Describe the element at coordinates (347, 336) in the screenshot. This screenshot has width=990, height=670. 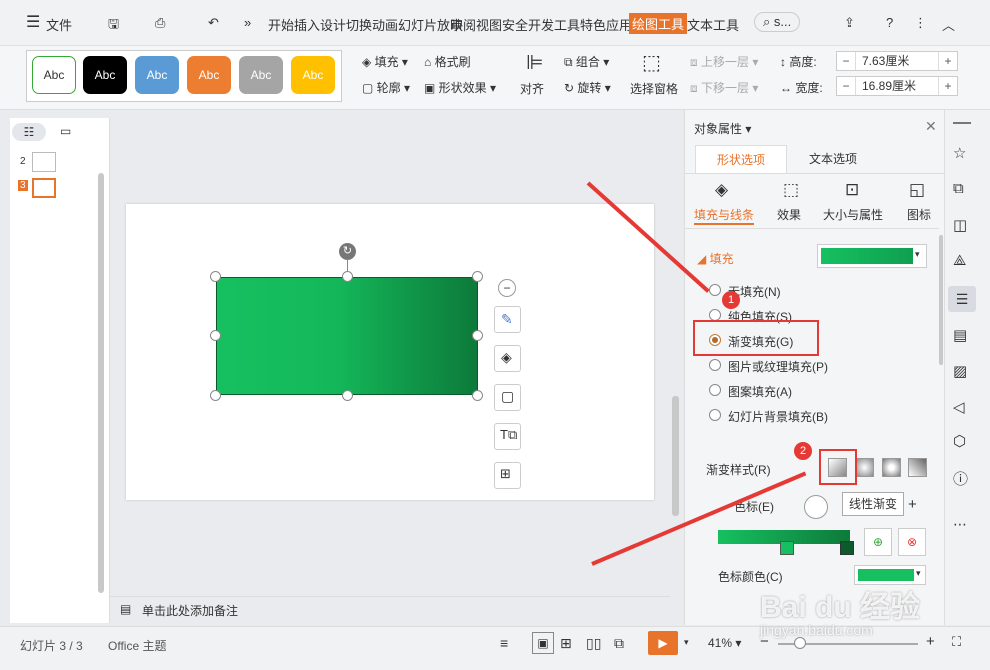
I see `gradient-rectangle-shape` at that location.